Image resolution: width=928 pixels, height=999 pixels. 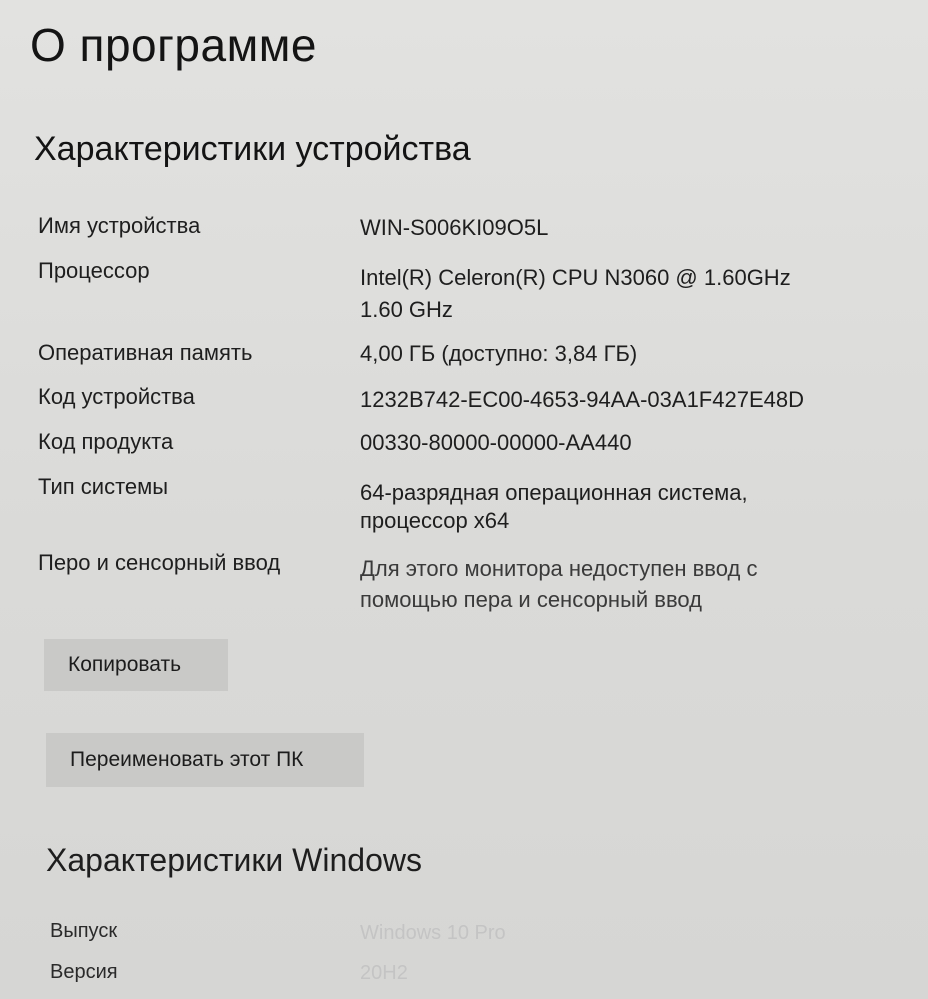 I want to click on spec-value-version: 20H2, so click(x=384, y=973).